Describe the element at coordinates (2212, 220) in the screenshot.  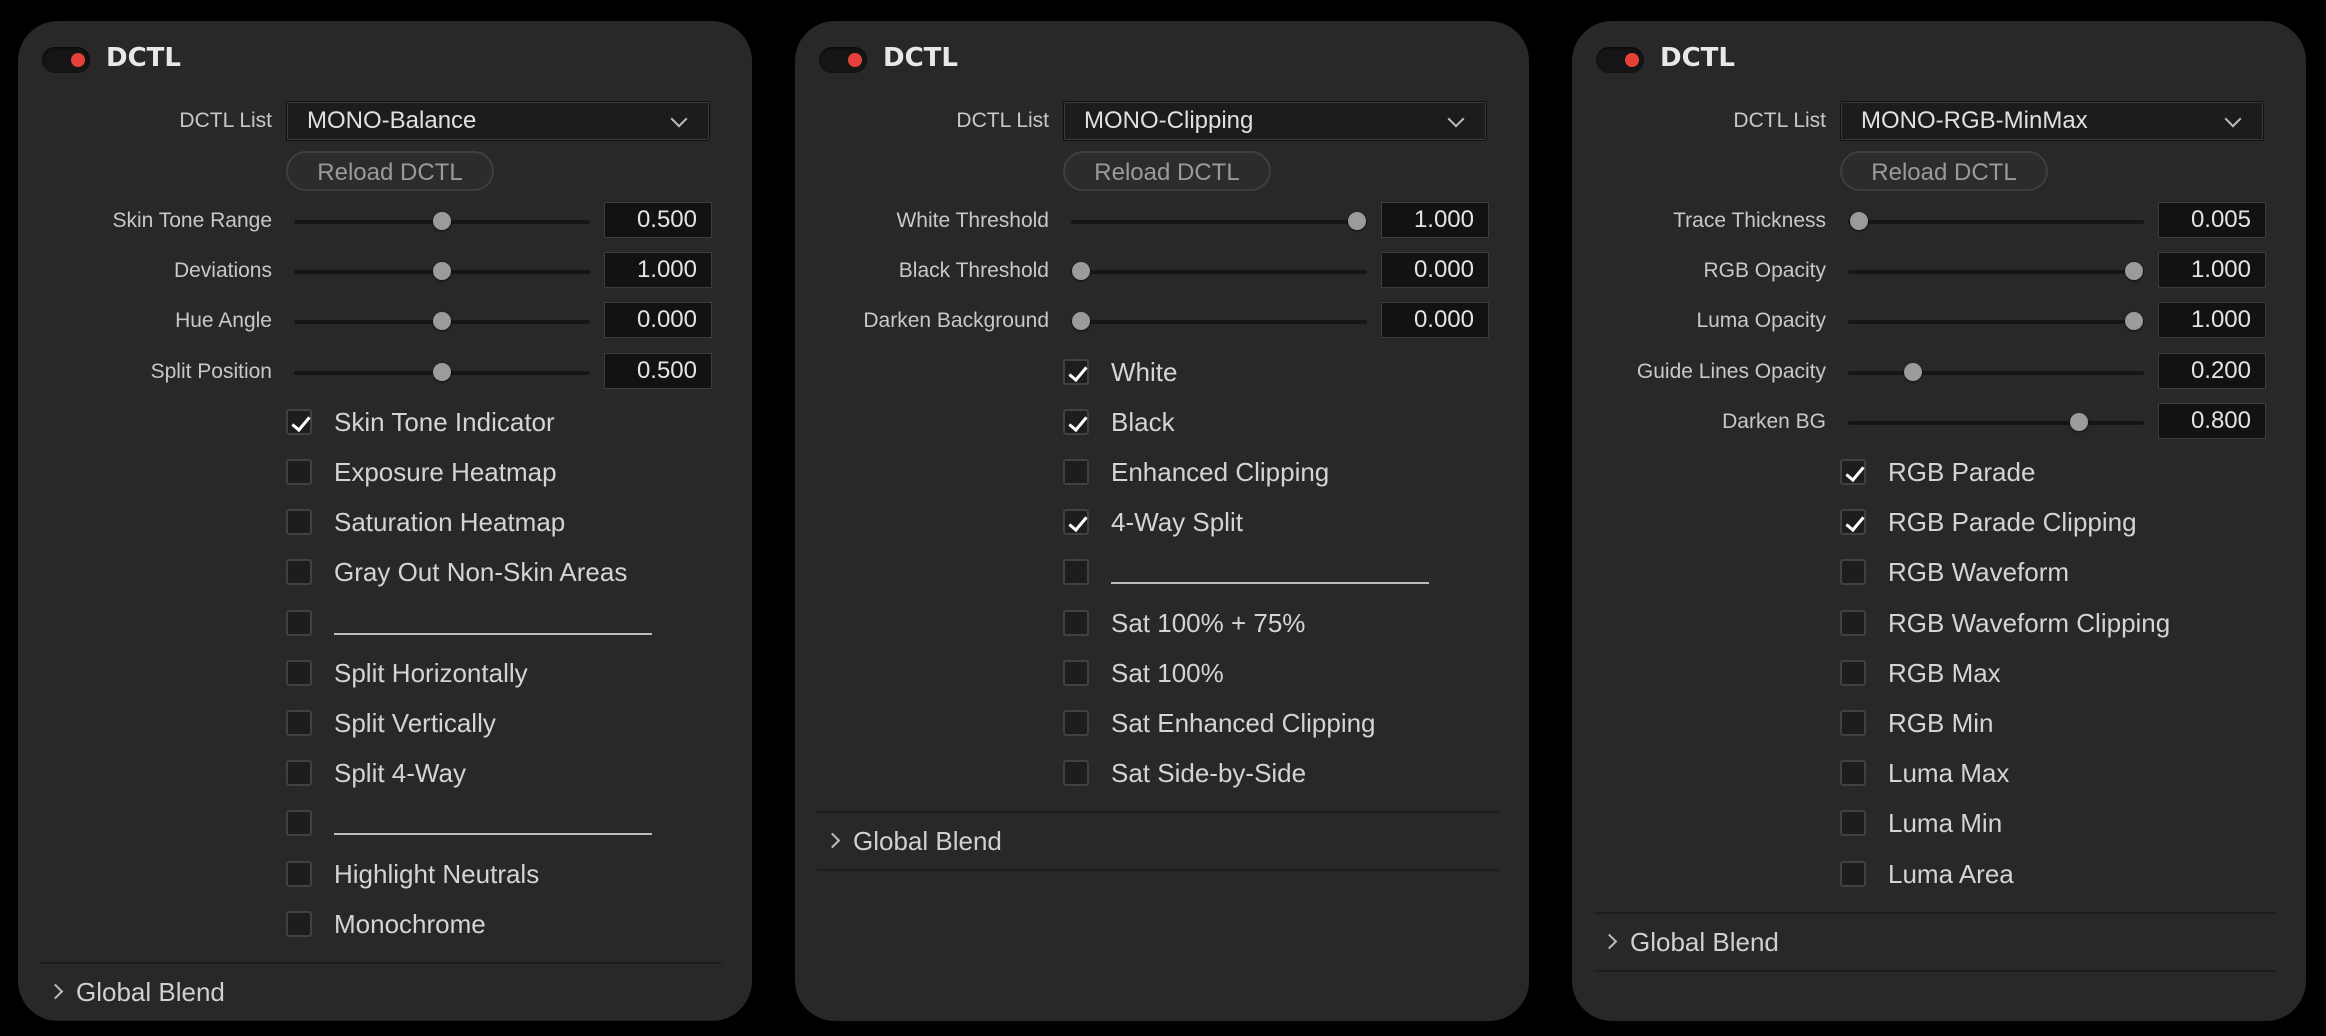
I see `slider-value-field: 0.005` at that location.